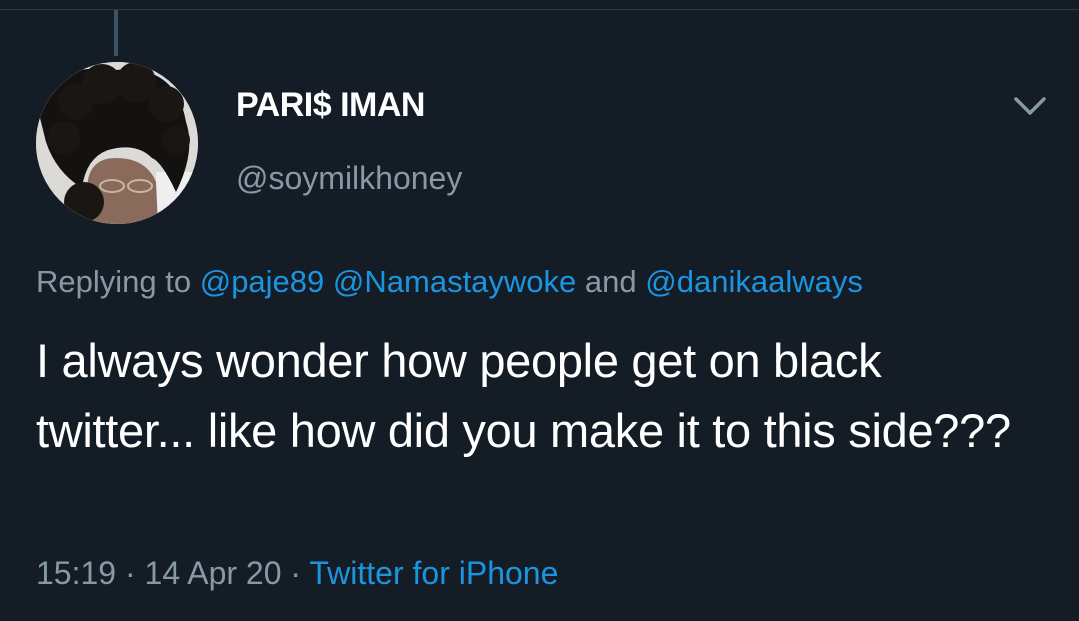  I want to click on tweet-meta: 15:19 · 14 Apr 20 · Twitter for iPhone, so click(297, 573).